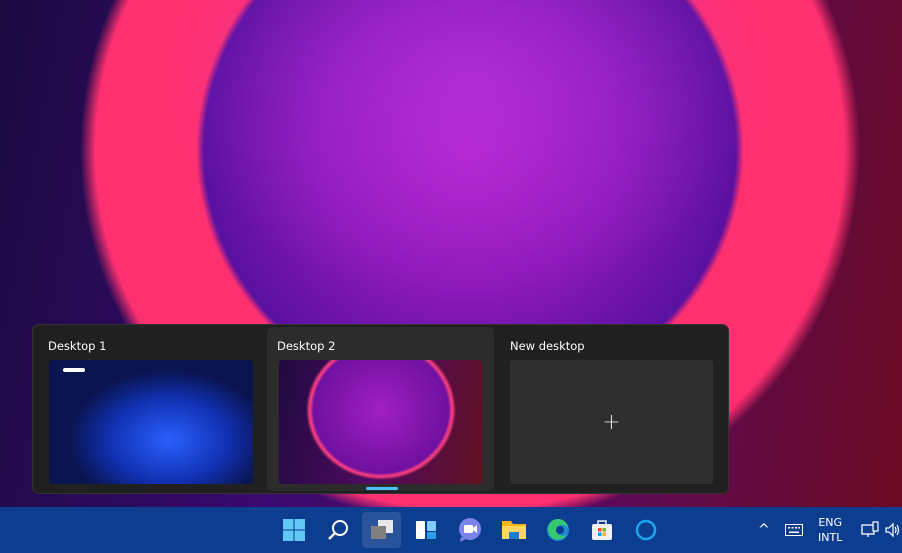 The width and height of the screenshot is (902, 553). Describe the element at coordinates (764, 530) in the screenshot. I see `show-hidden-icons-chevron: ^` at that location.